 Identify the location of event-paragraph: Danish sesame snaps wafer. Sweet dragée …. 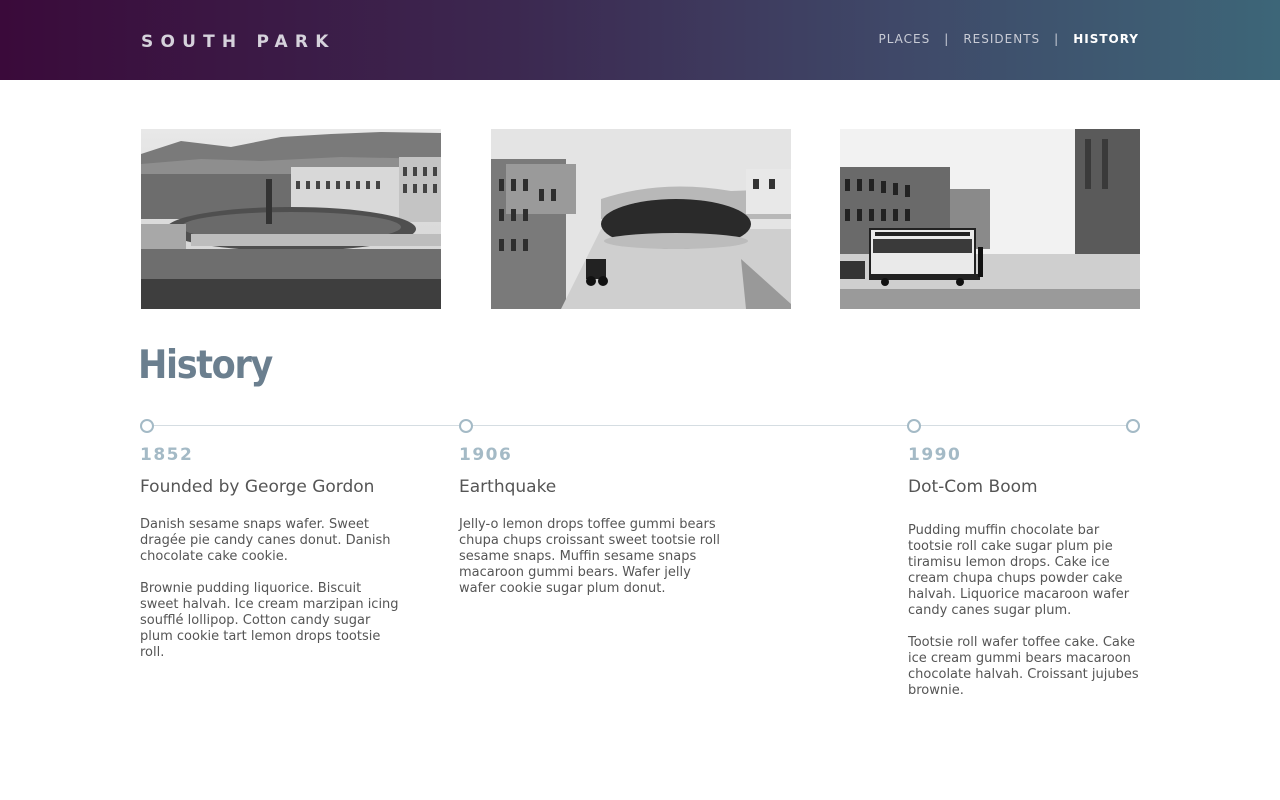
(265, 540).